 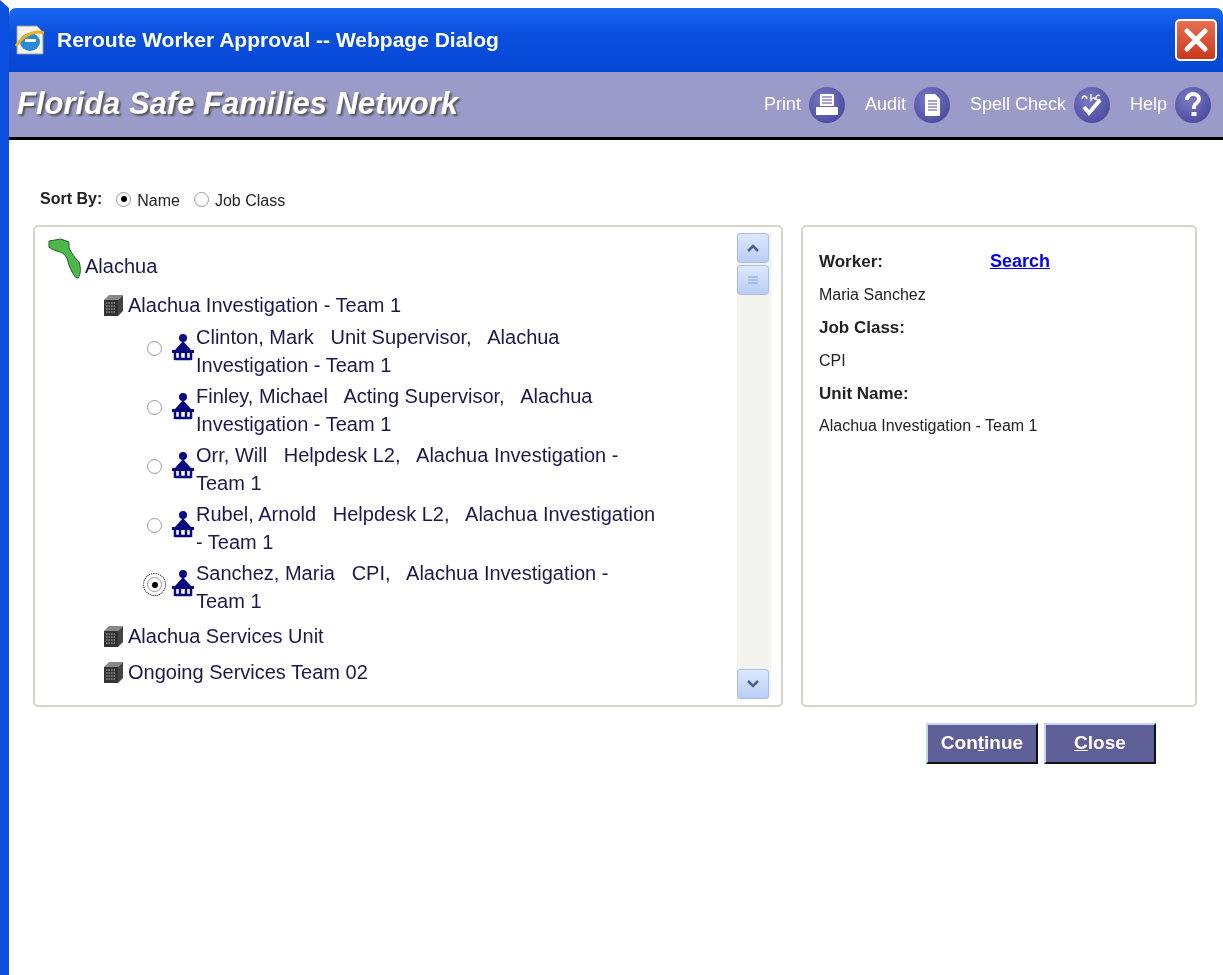 I want to click on chevron-up-icon, so click(x=753, y=248).